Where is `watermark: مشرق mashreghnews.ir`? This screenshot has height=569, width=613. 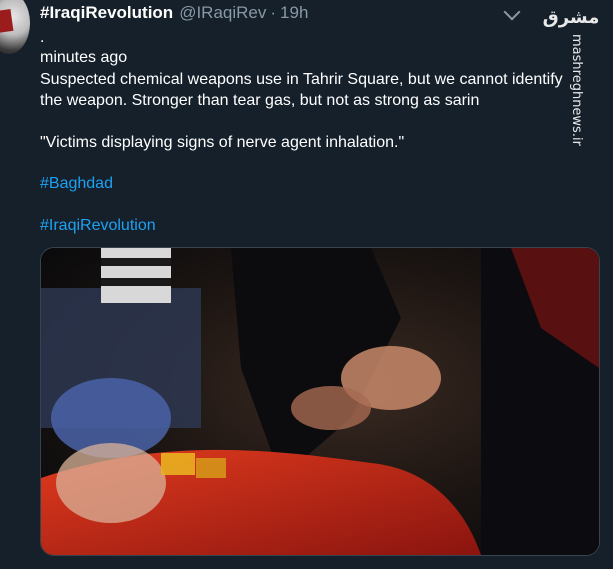 watermark: مشرق mashreghnews.ir is located at coordinates (576, 73).